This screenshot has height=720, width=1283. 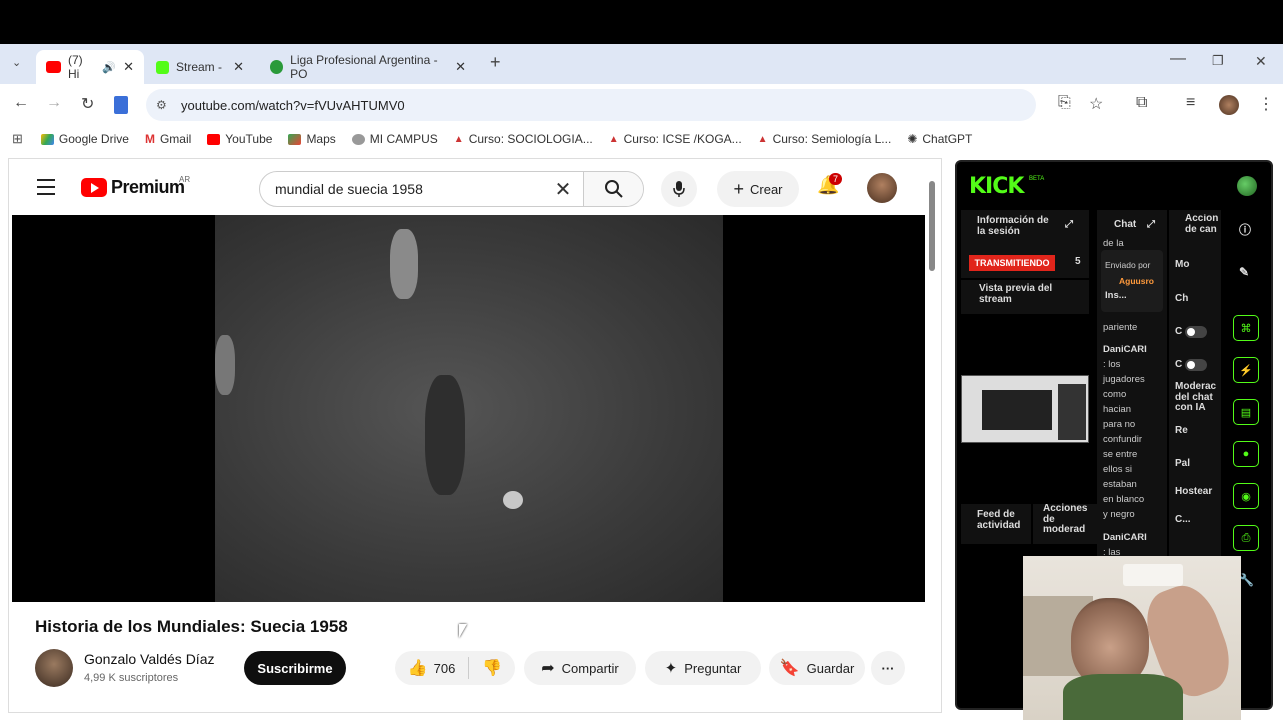 What do you see at coordinates (312, 139) in the screenshot?
I see `bookmark-maps: Maps` at bounding box center [312, 139].